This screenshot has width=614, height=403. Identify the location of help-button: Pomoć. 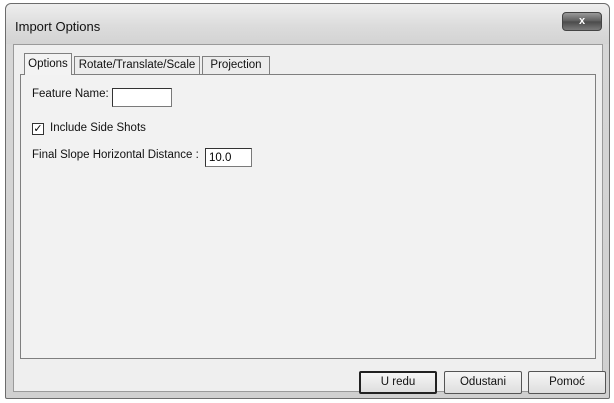
(567, 382).